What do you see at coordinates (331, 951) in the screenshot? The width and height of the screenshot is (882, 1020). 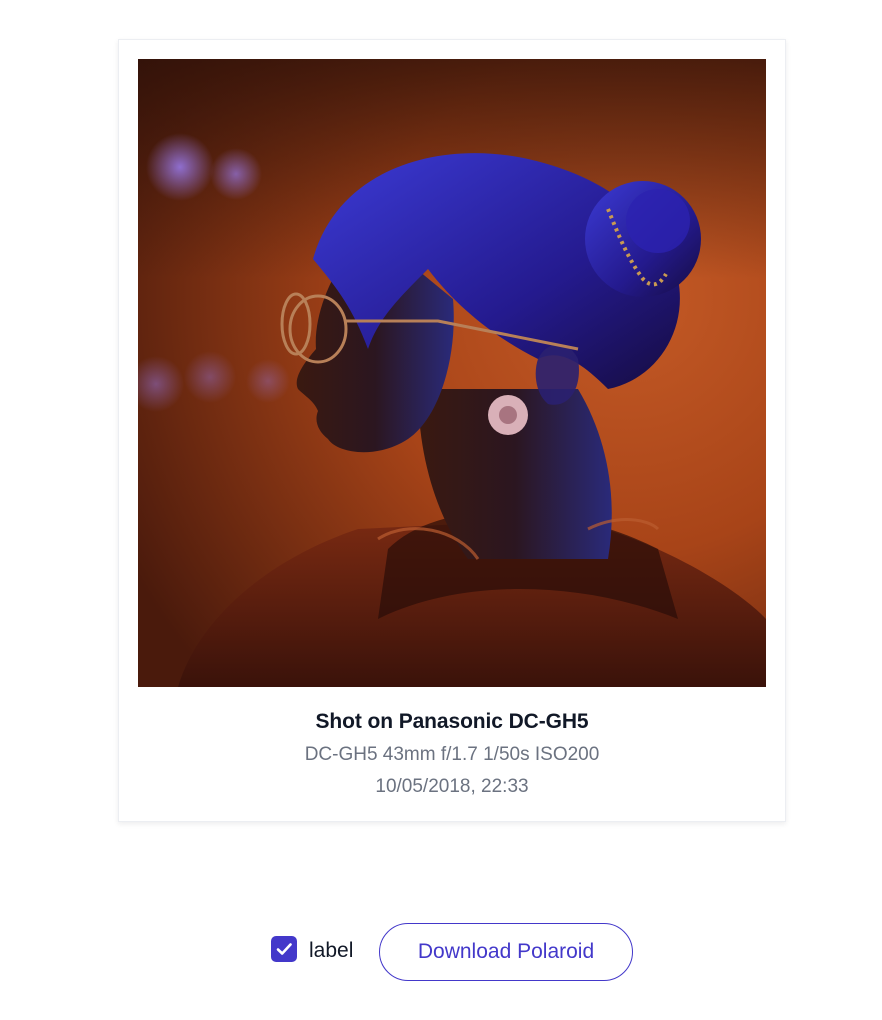 I see `checkbox-label: label` at bounding box center [331, 951].